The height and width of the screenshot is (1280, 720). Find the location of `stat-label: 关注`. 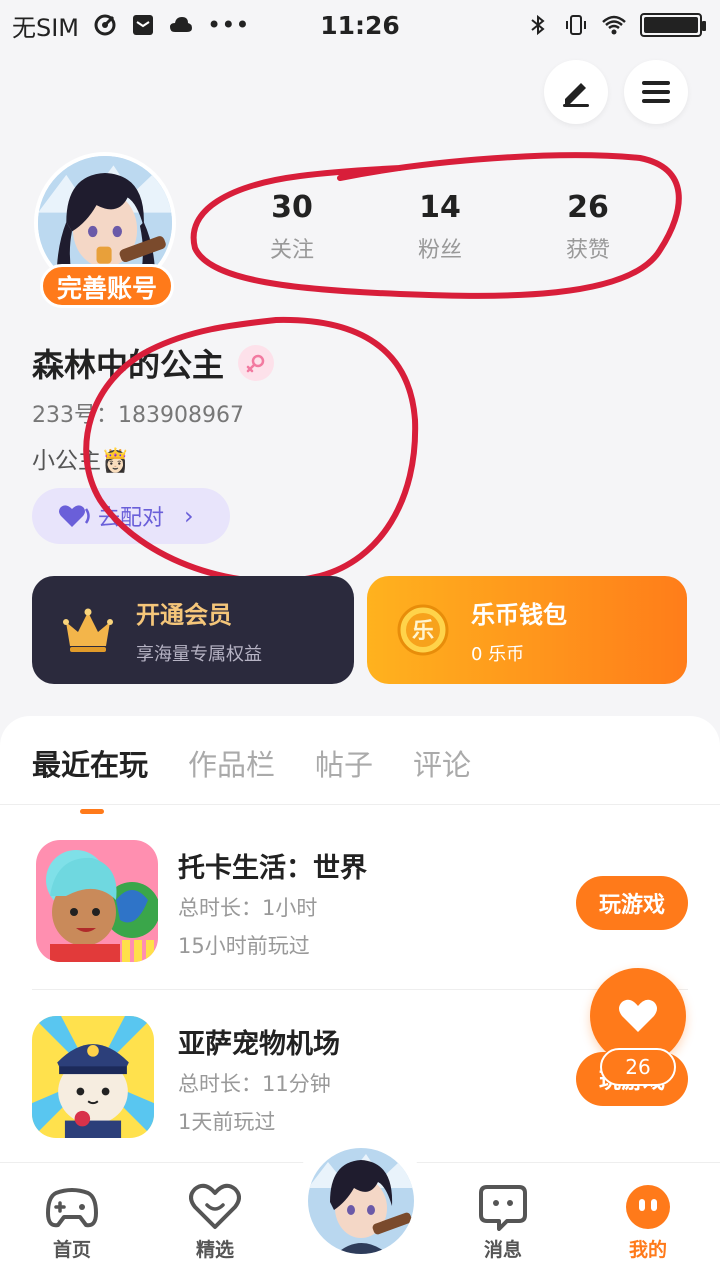

stat-label: 关注 is located at coordinates (291, 250).